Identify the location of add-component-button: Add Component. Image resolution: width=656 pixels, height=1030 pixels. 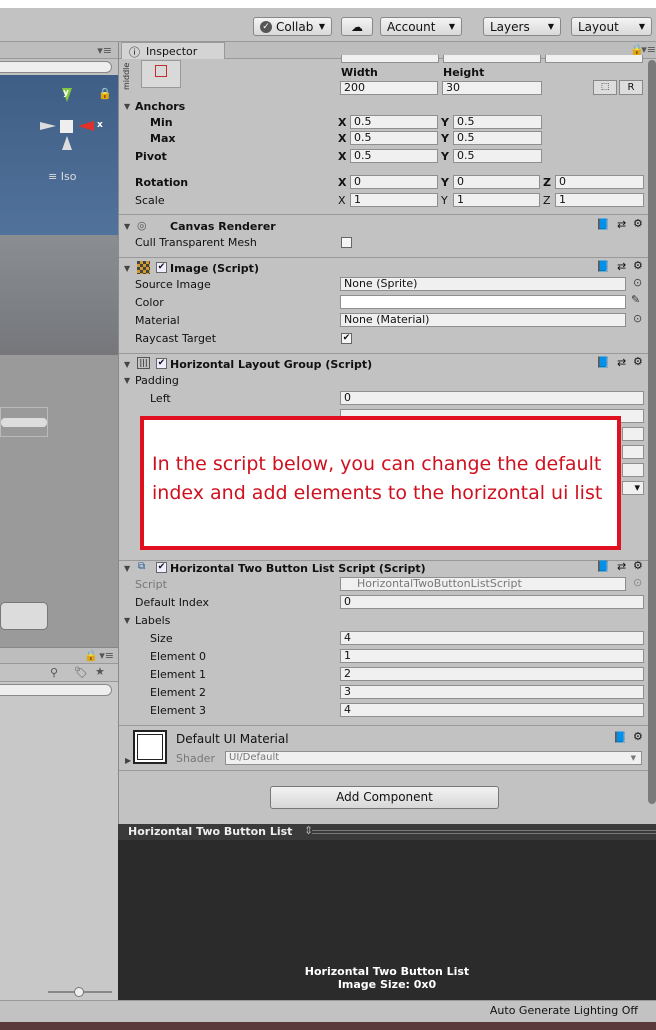
(384, 797).